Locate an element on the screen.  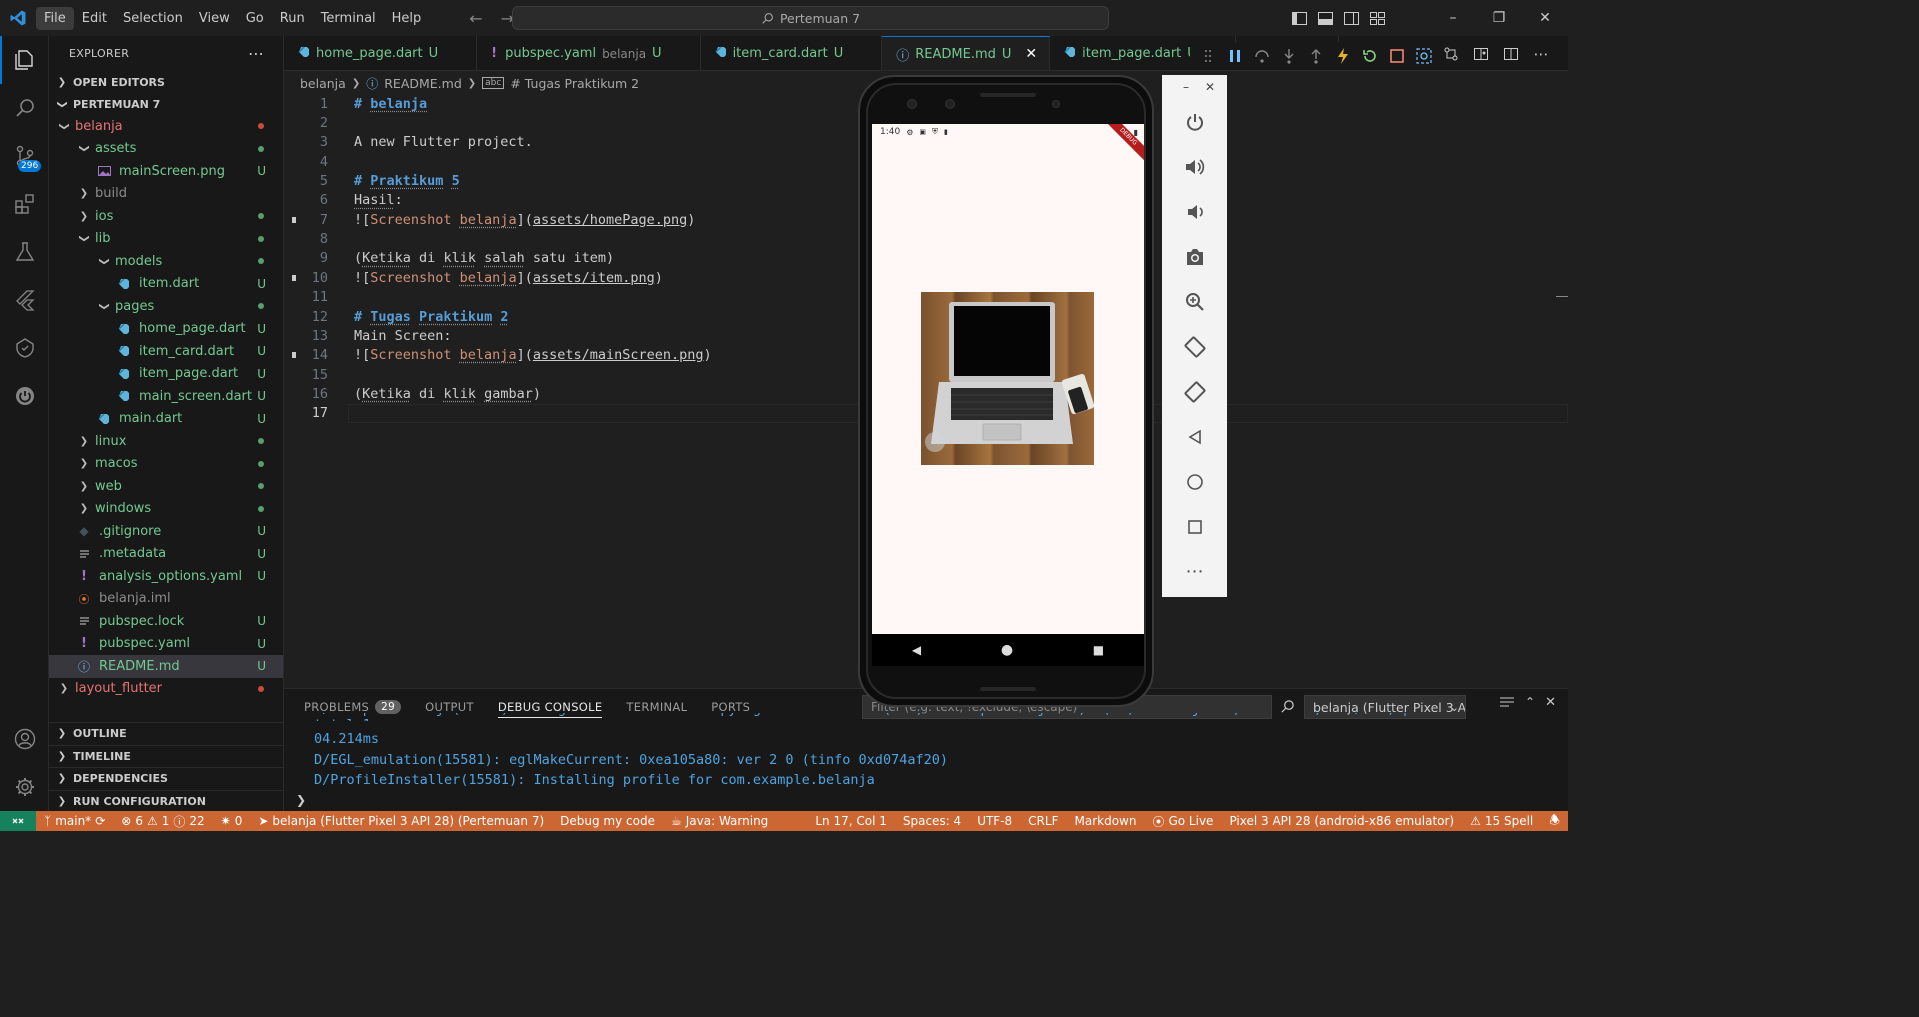
step-into-icon is located at coordinates (1289, 56).